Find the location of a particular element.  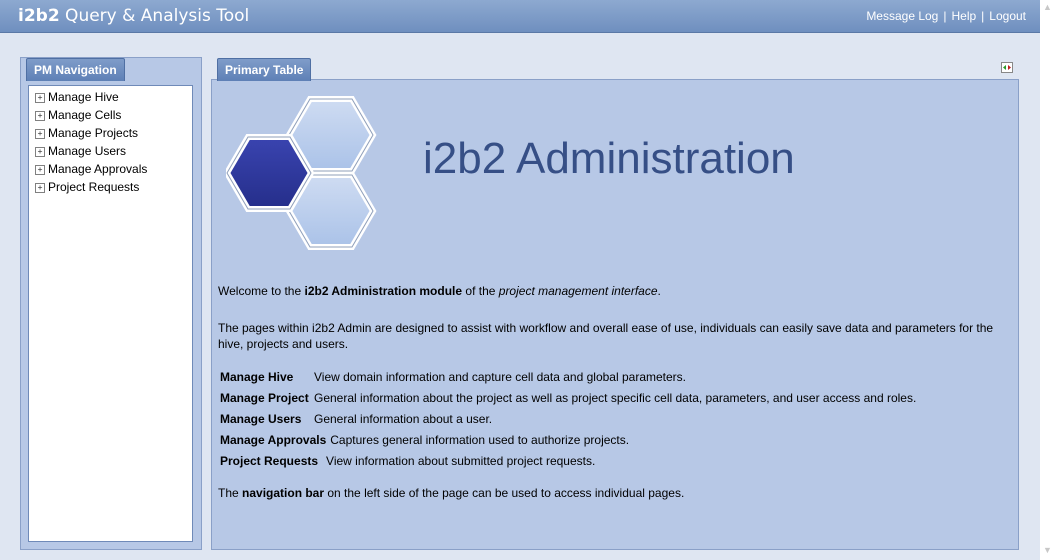

welcome-mid: of the is located at coordinates (480, 291).